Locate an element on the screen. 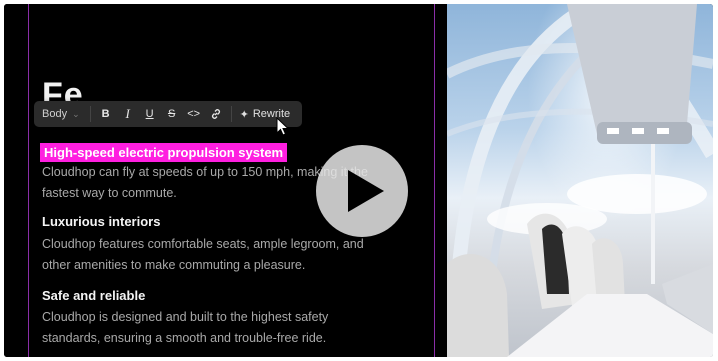  play-button is located at coordinates (362, 191).